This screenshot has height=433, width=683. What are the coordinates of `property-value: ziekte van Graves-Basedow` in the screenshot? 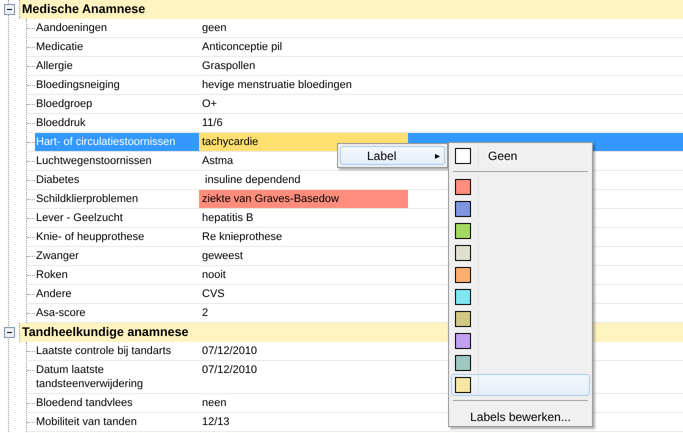 It's located at (303, 199).